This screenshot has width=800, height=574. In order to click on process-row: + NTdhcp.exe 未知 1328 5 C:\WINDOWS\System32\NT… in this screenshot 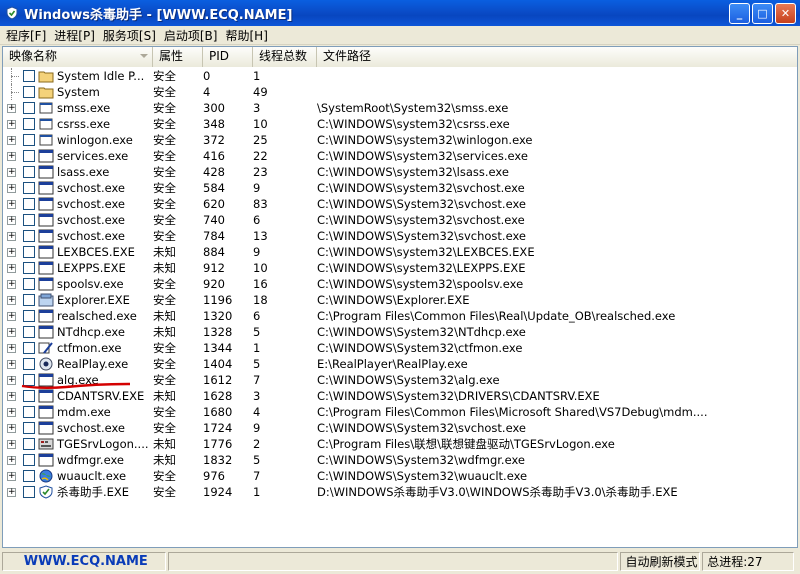, I will do `click(400, 332)`.